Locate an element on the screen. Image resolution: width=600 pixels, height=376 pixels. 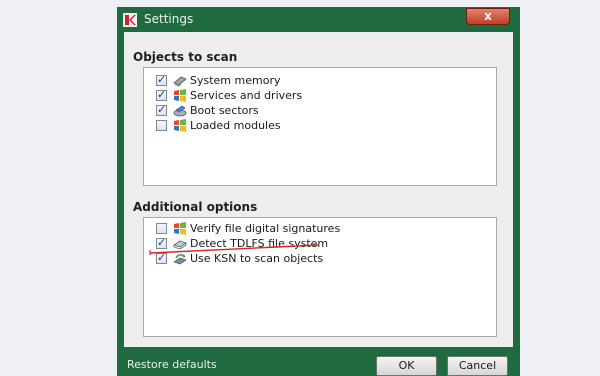
cancel-button: Cancel is located at coordinates (477, 366).